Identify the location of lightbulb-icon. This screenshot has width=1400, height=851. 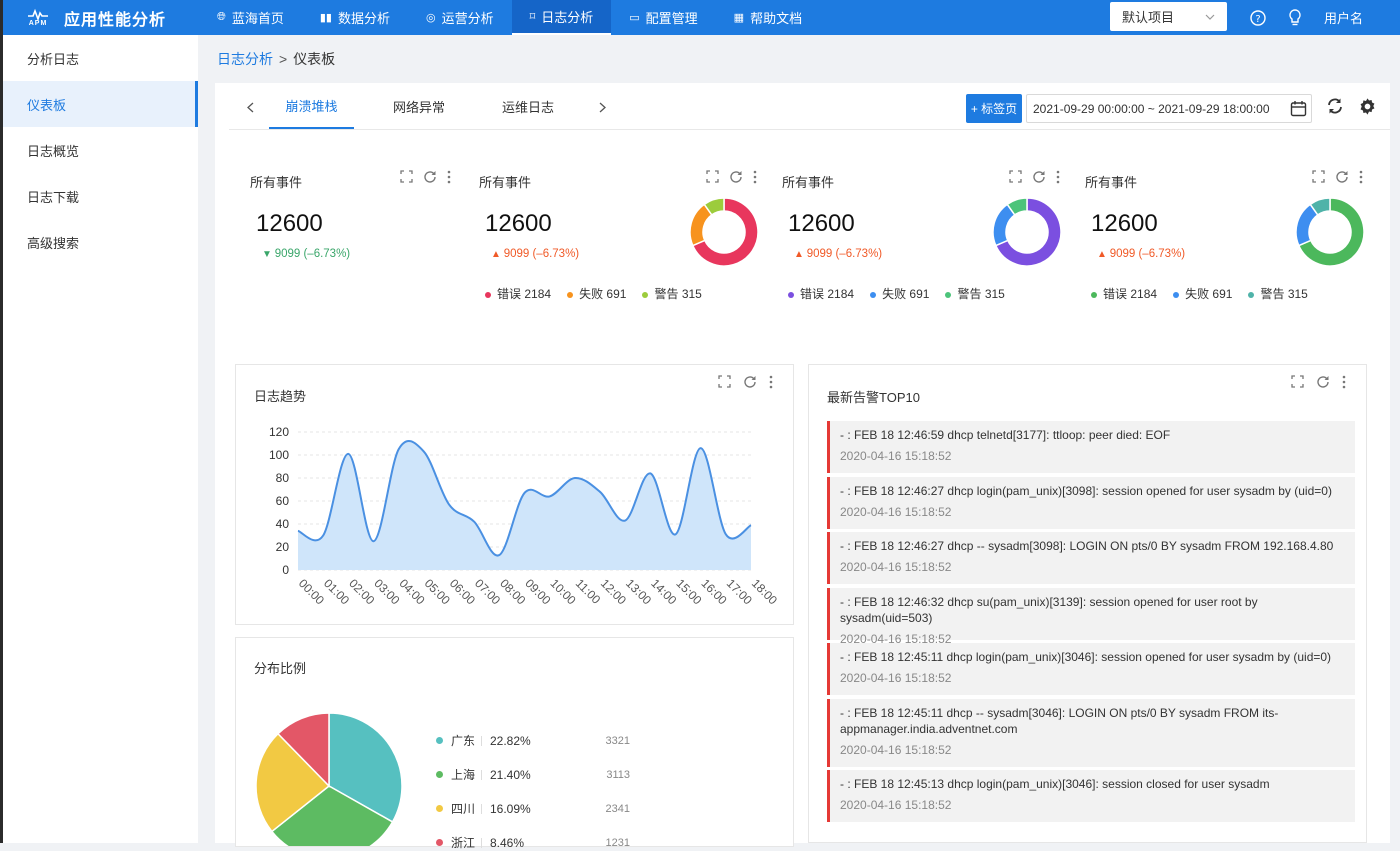
(1295, 17).